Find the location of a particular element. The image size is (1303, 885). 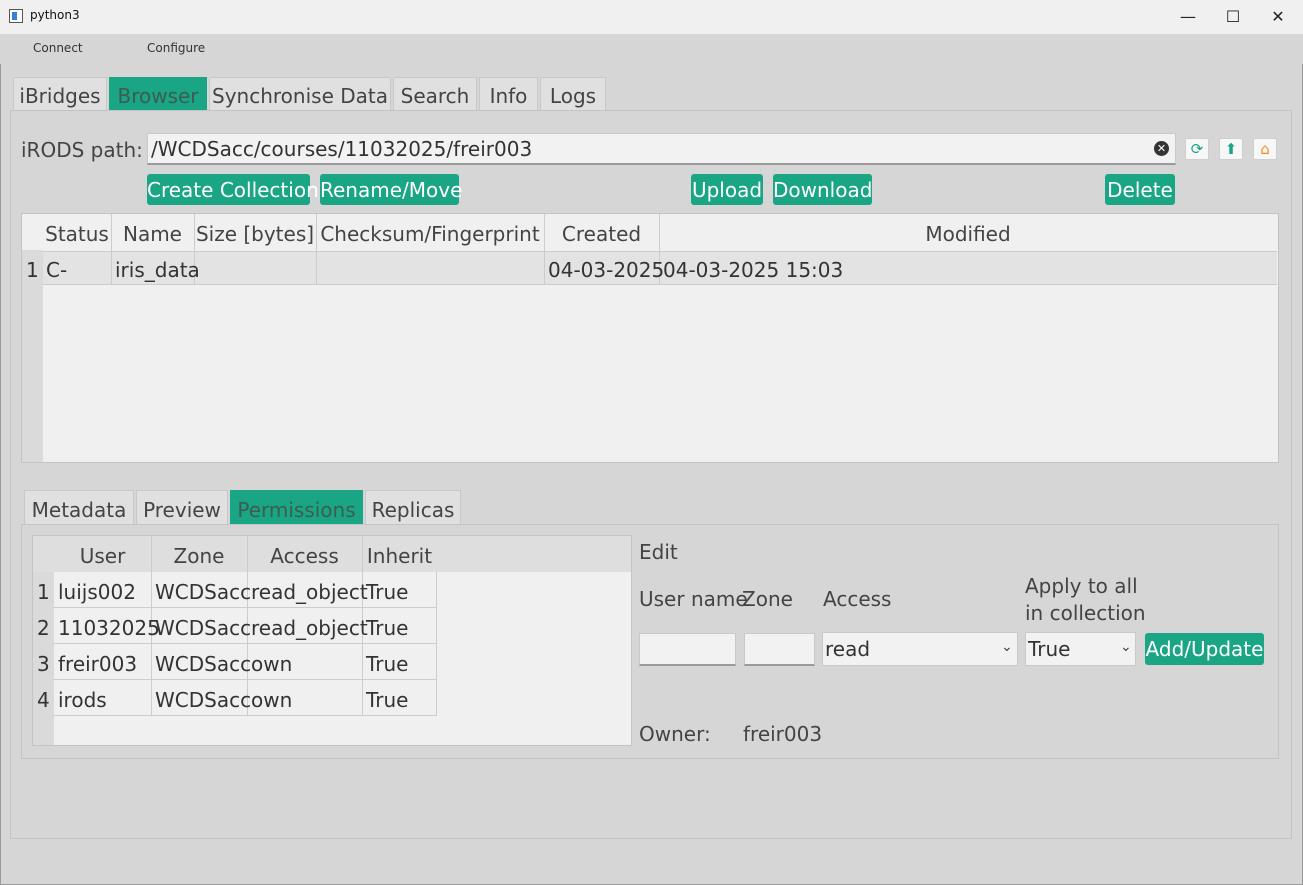

tab-search: Search is located at coordinates (435, 94).